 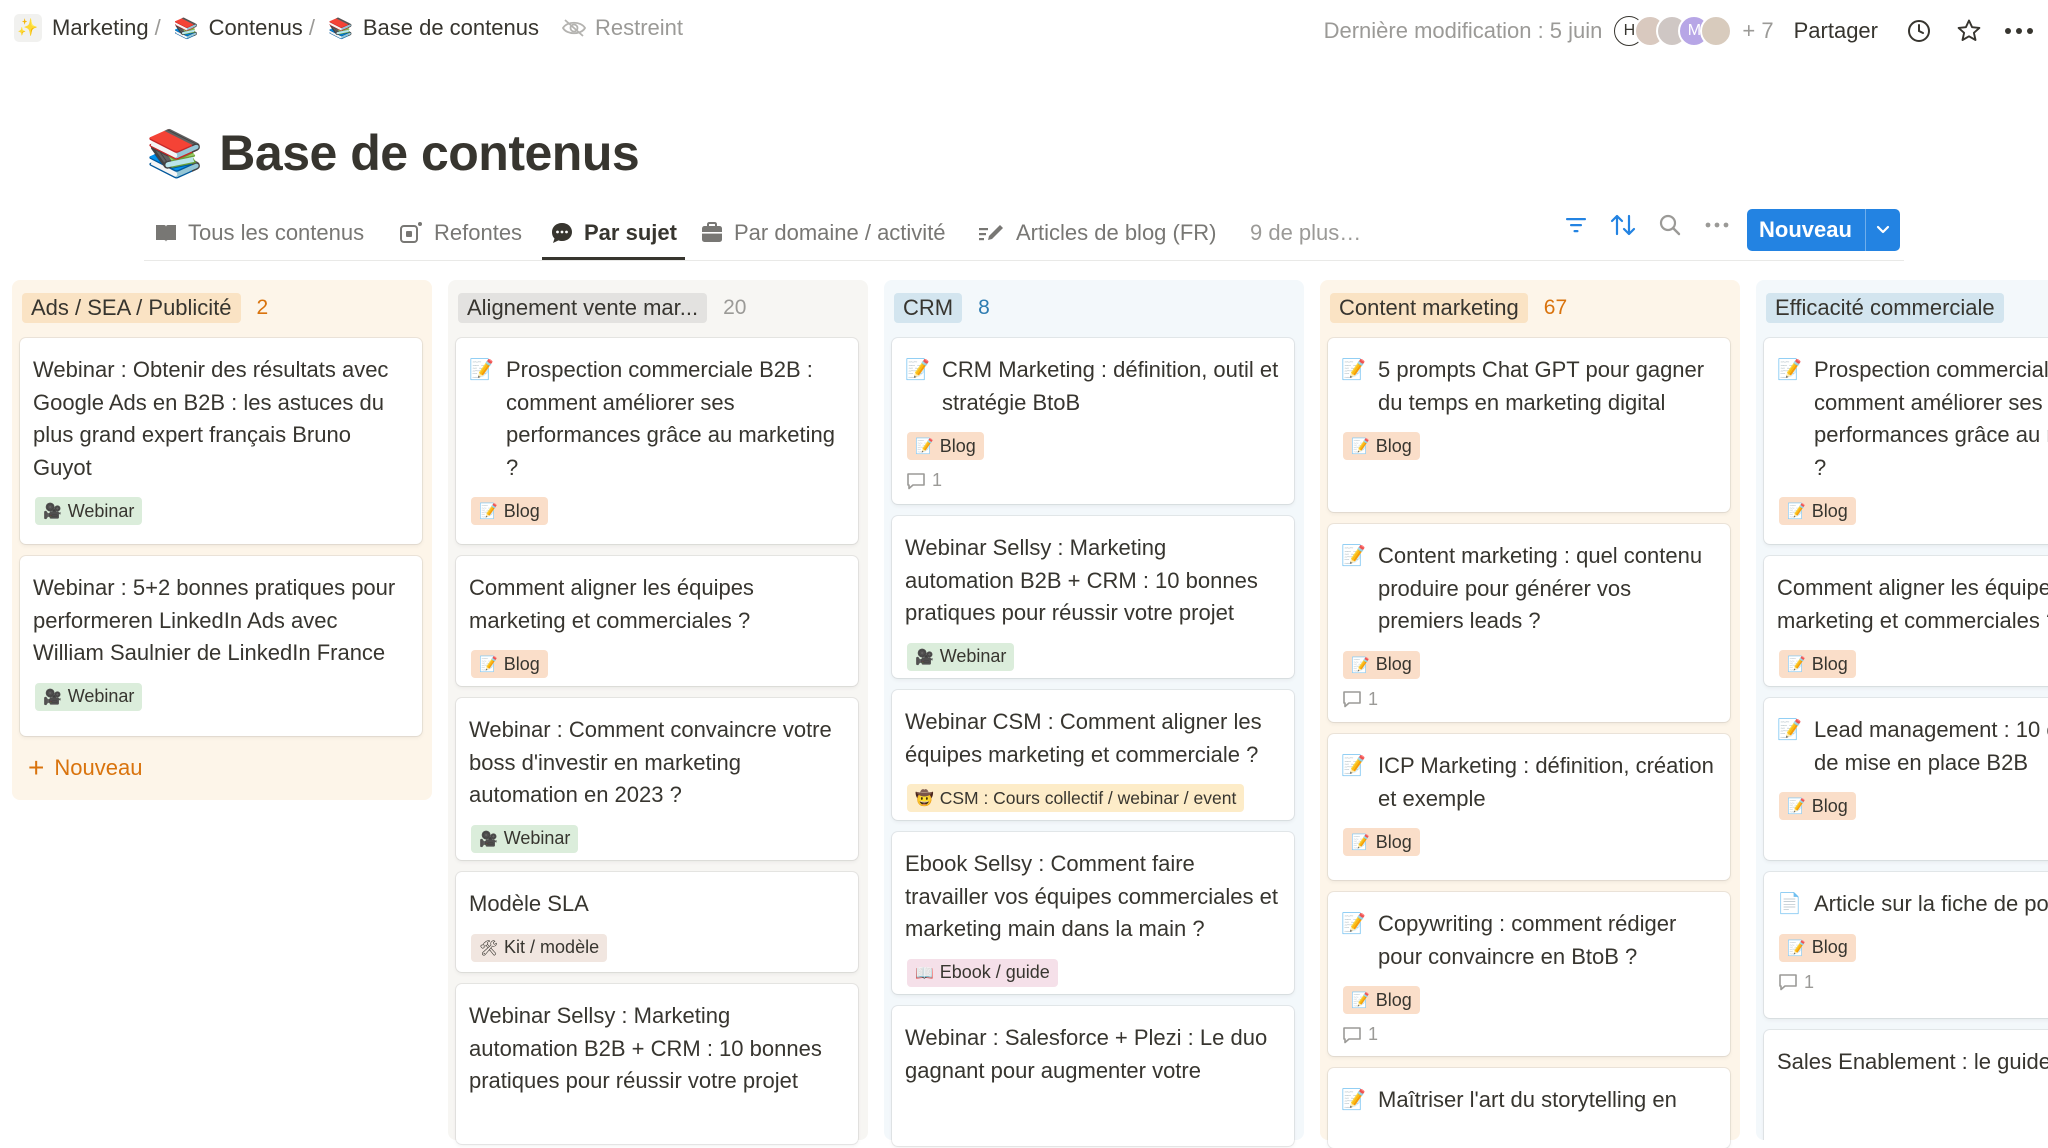 I want to click on add-card-label: Nouveau, so click(x=98, y=767).